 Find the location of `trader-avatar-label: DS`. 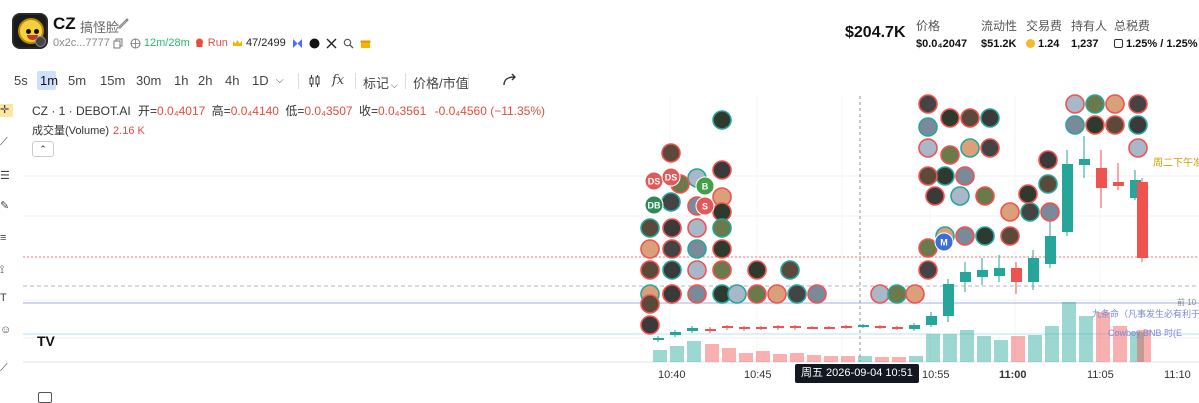

trader-avatar-label: DS is located at coordinates (654, 182).